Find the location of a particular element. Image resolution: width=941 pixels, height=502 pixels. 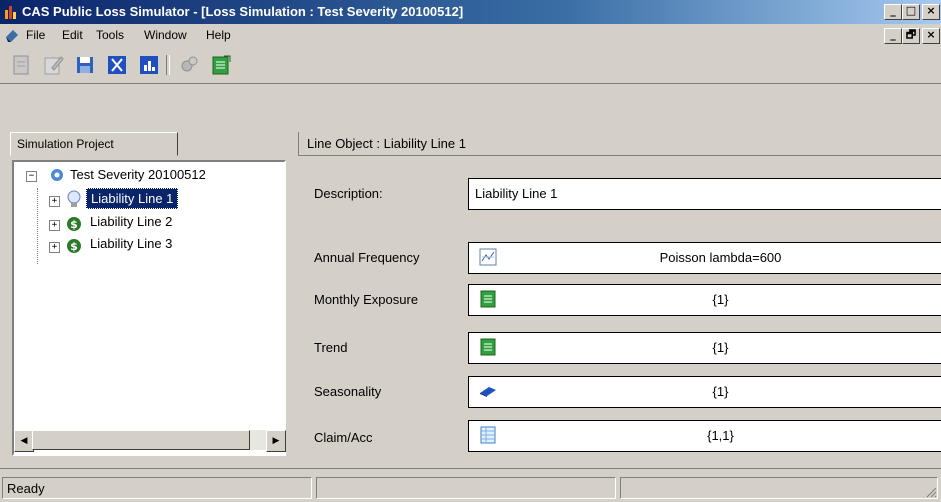

tab-simulation-project: Simulation Project is located at coordinates (94, 144).